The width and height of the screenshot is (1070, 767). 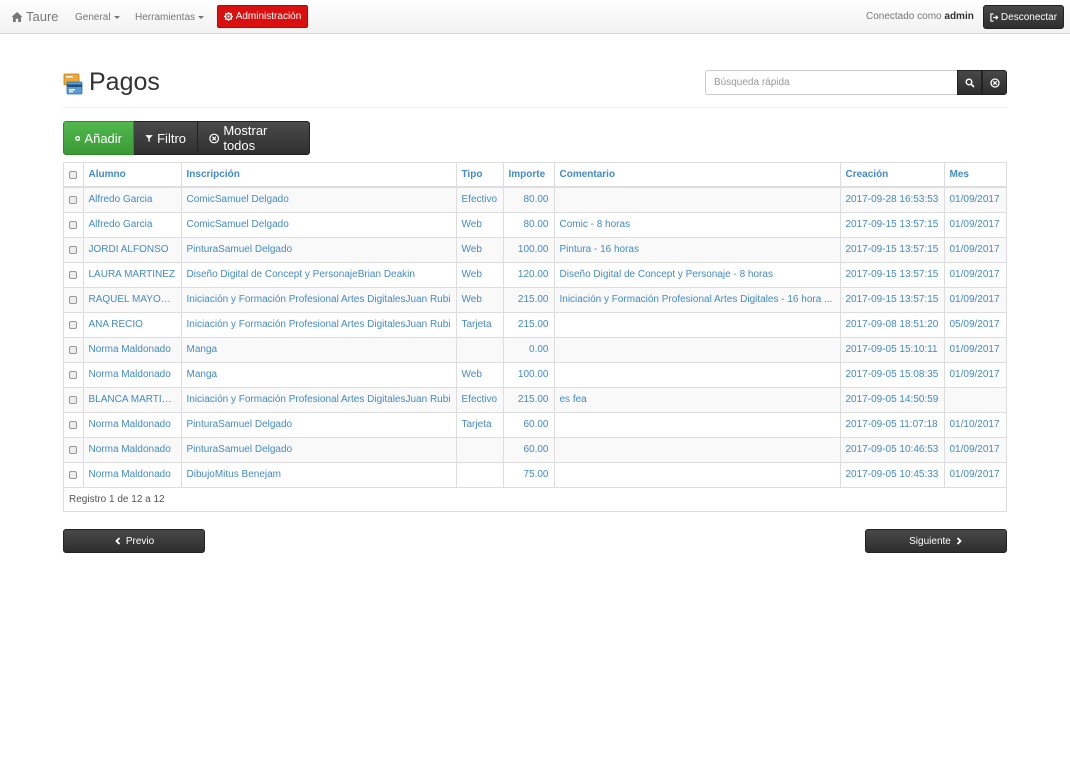 I want to click on search-button, so click(x=969, y=82).